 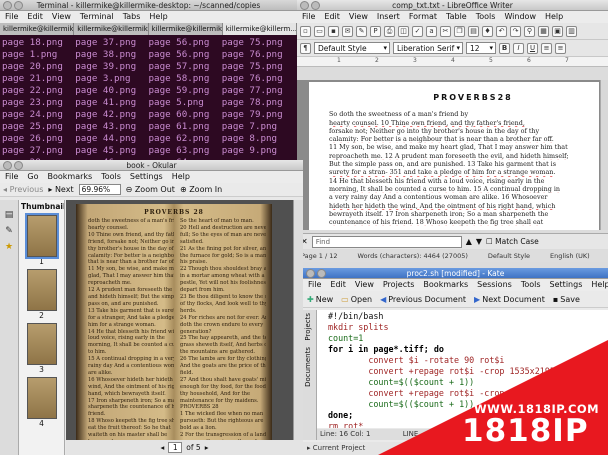 I want to click on font-name-combo: Liberation Serif, so click(x=428, y=48).